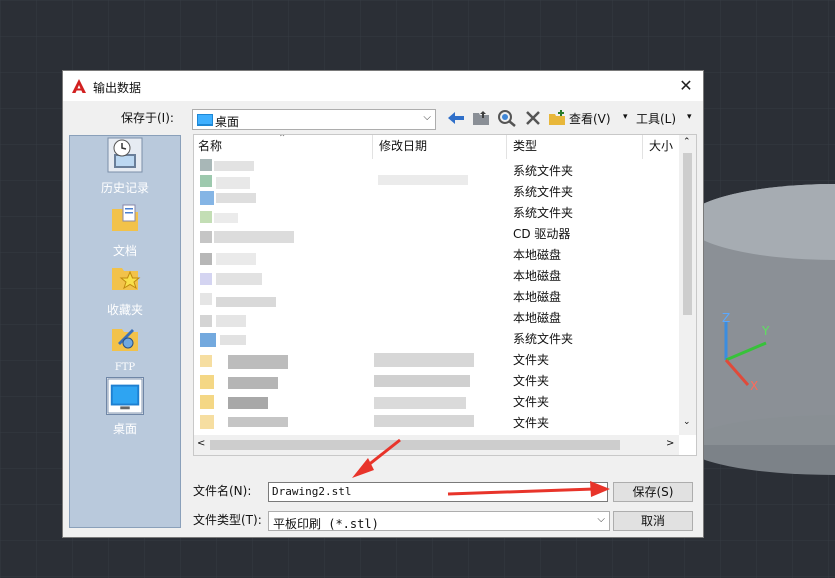 The width and height of the screenshot is (835, 578). What do you see at coordinates (760, 329) in the screenshot?
I see `cylinder-model` at bounding box center [760, 329].